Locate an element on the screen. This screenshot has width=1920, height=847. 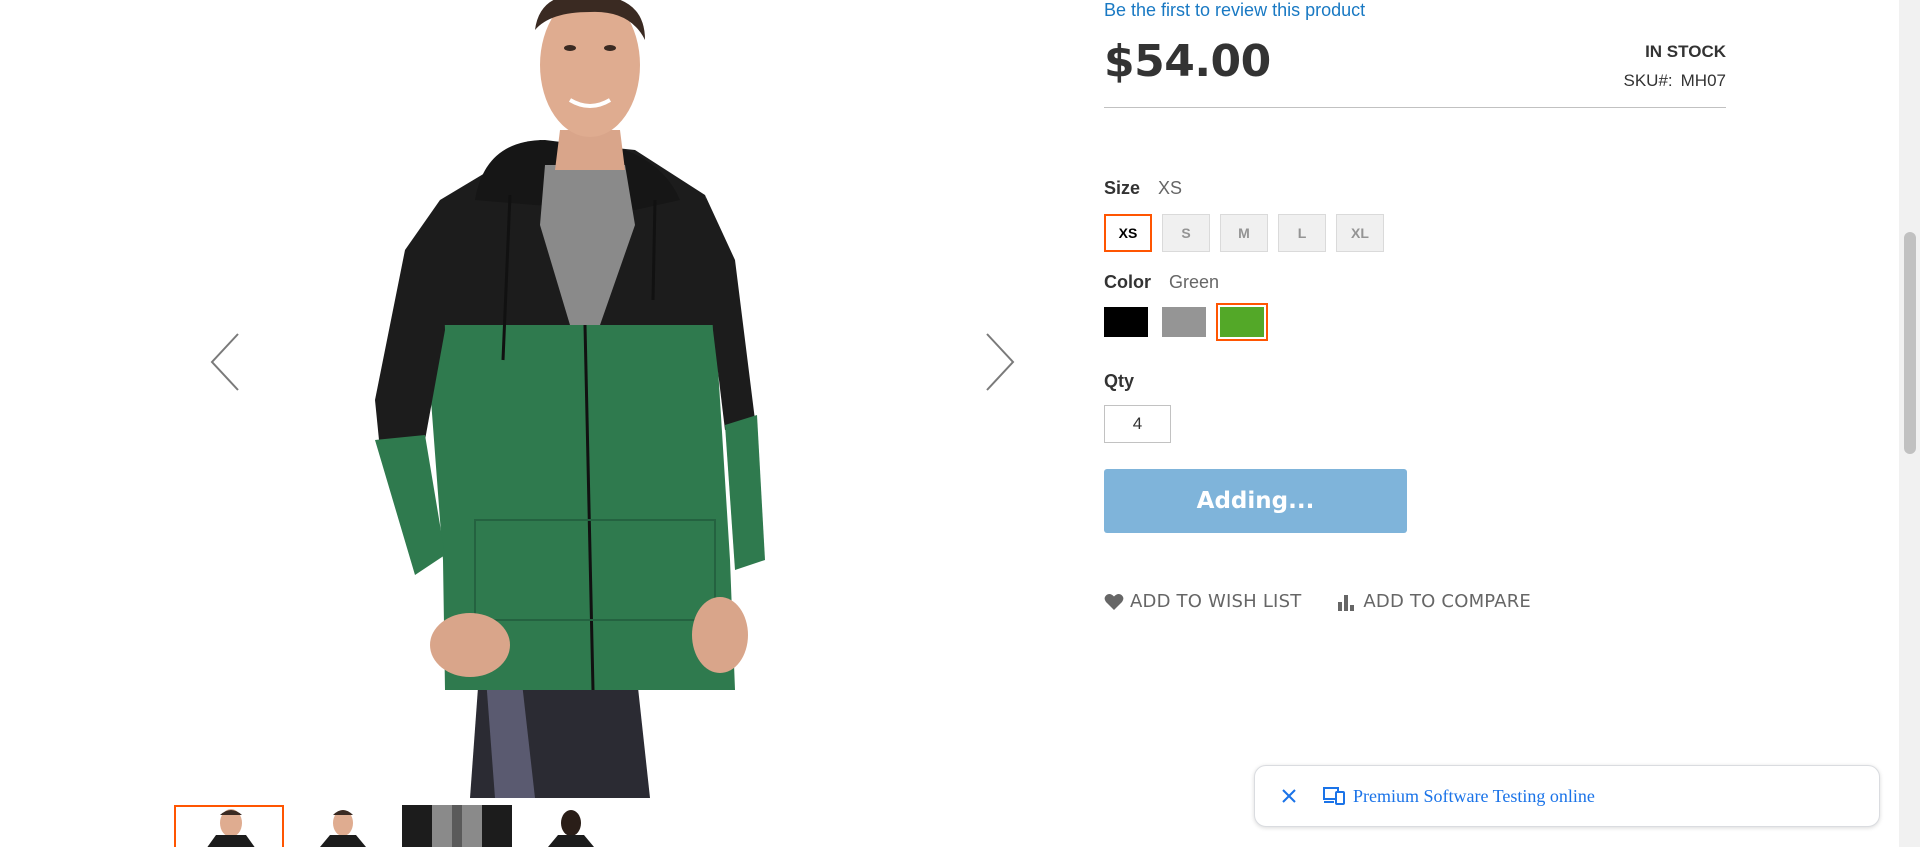
scrollbar-thumb is located at coordinates (1910, 343).